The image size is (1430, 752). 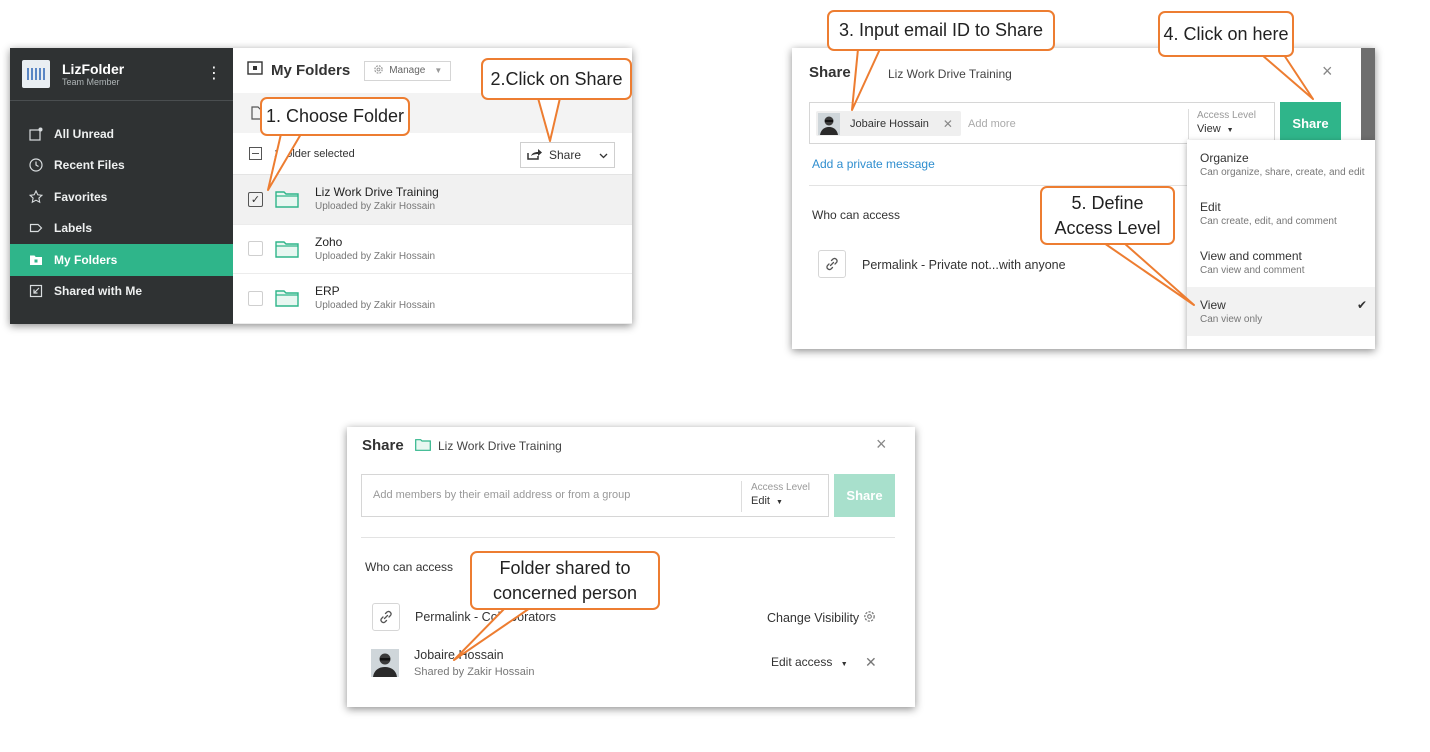 What do you see at coordinates (121, 229) in the screenshot?
I see `sidebar-item-labels: Labels` at bounding box center [121, 229].